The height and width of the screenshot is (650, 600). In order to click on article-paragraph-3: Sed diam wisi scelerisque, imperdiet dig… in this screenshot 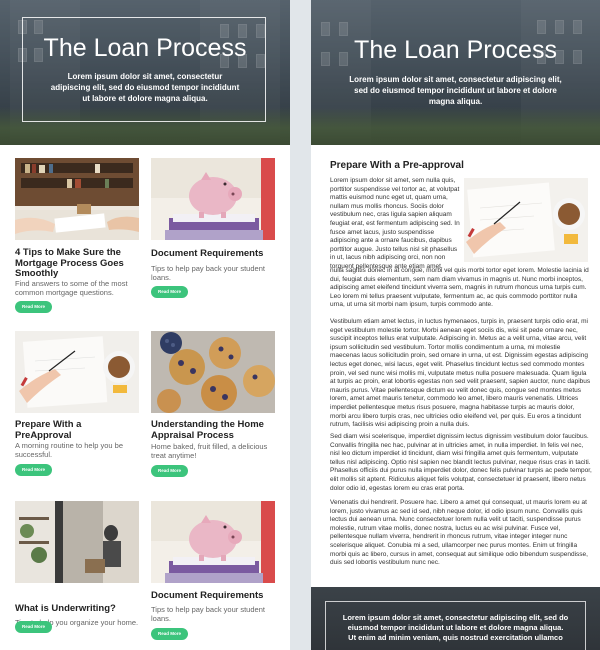, I will do `click(461, 462)`.